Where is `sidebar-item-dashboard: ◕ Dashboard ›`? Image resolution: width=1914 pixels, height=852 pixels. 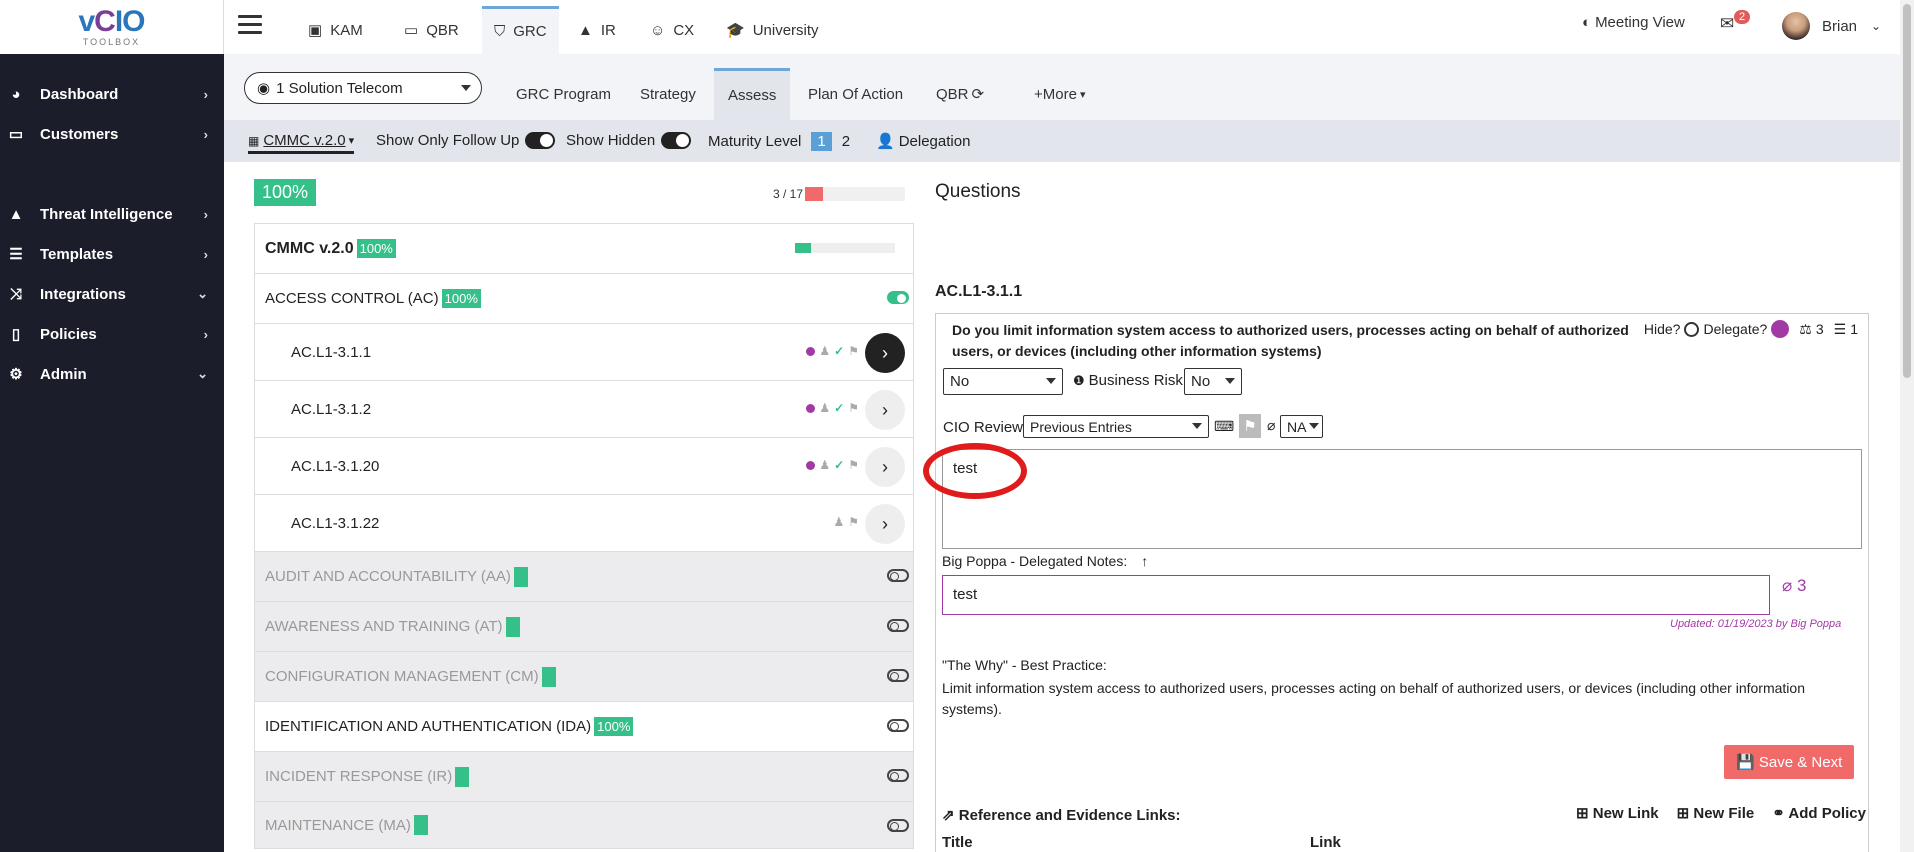
sidebar-item-dashboard: ◕ Dashboard › is located at coordinates (112, 94).